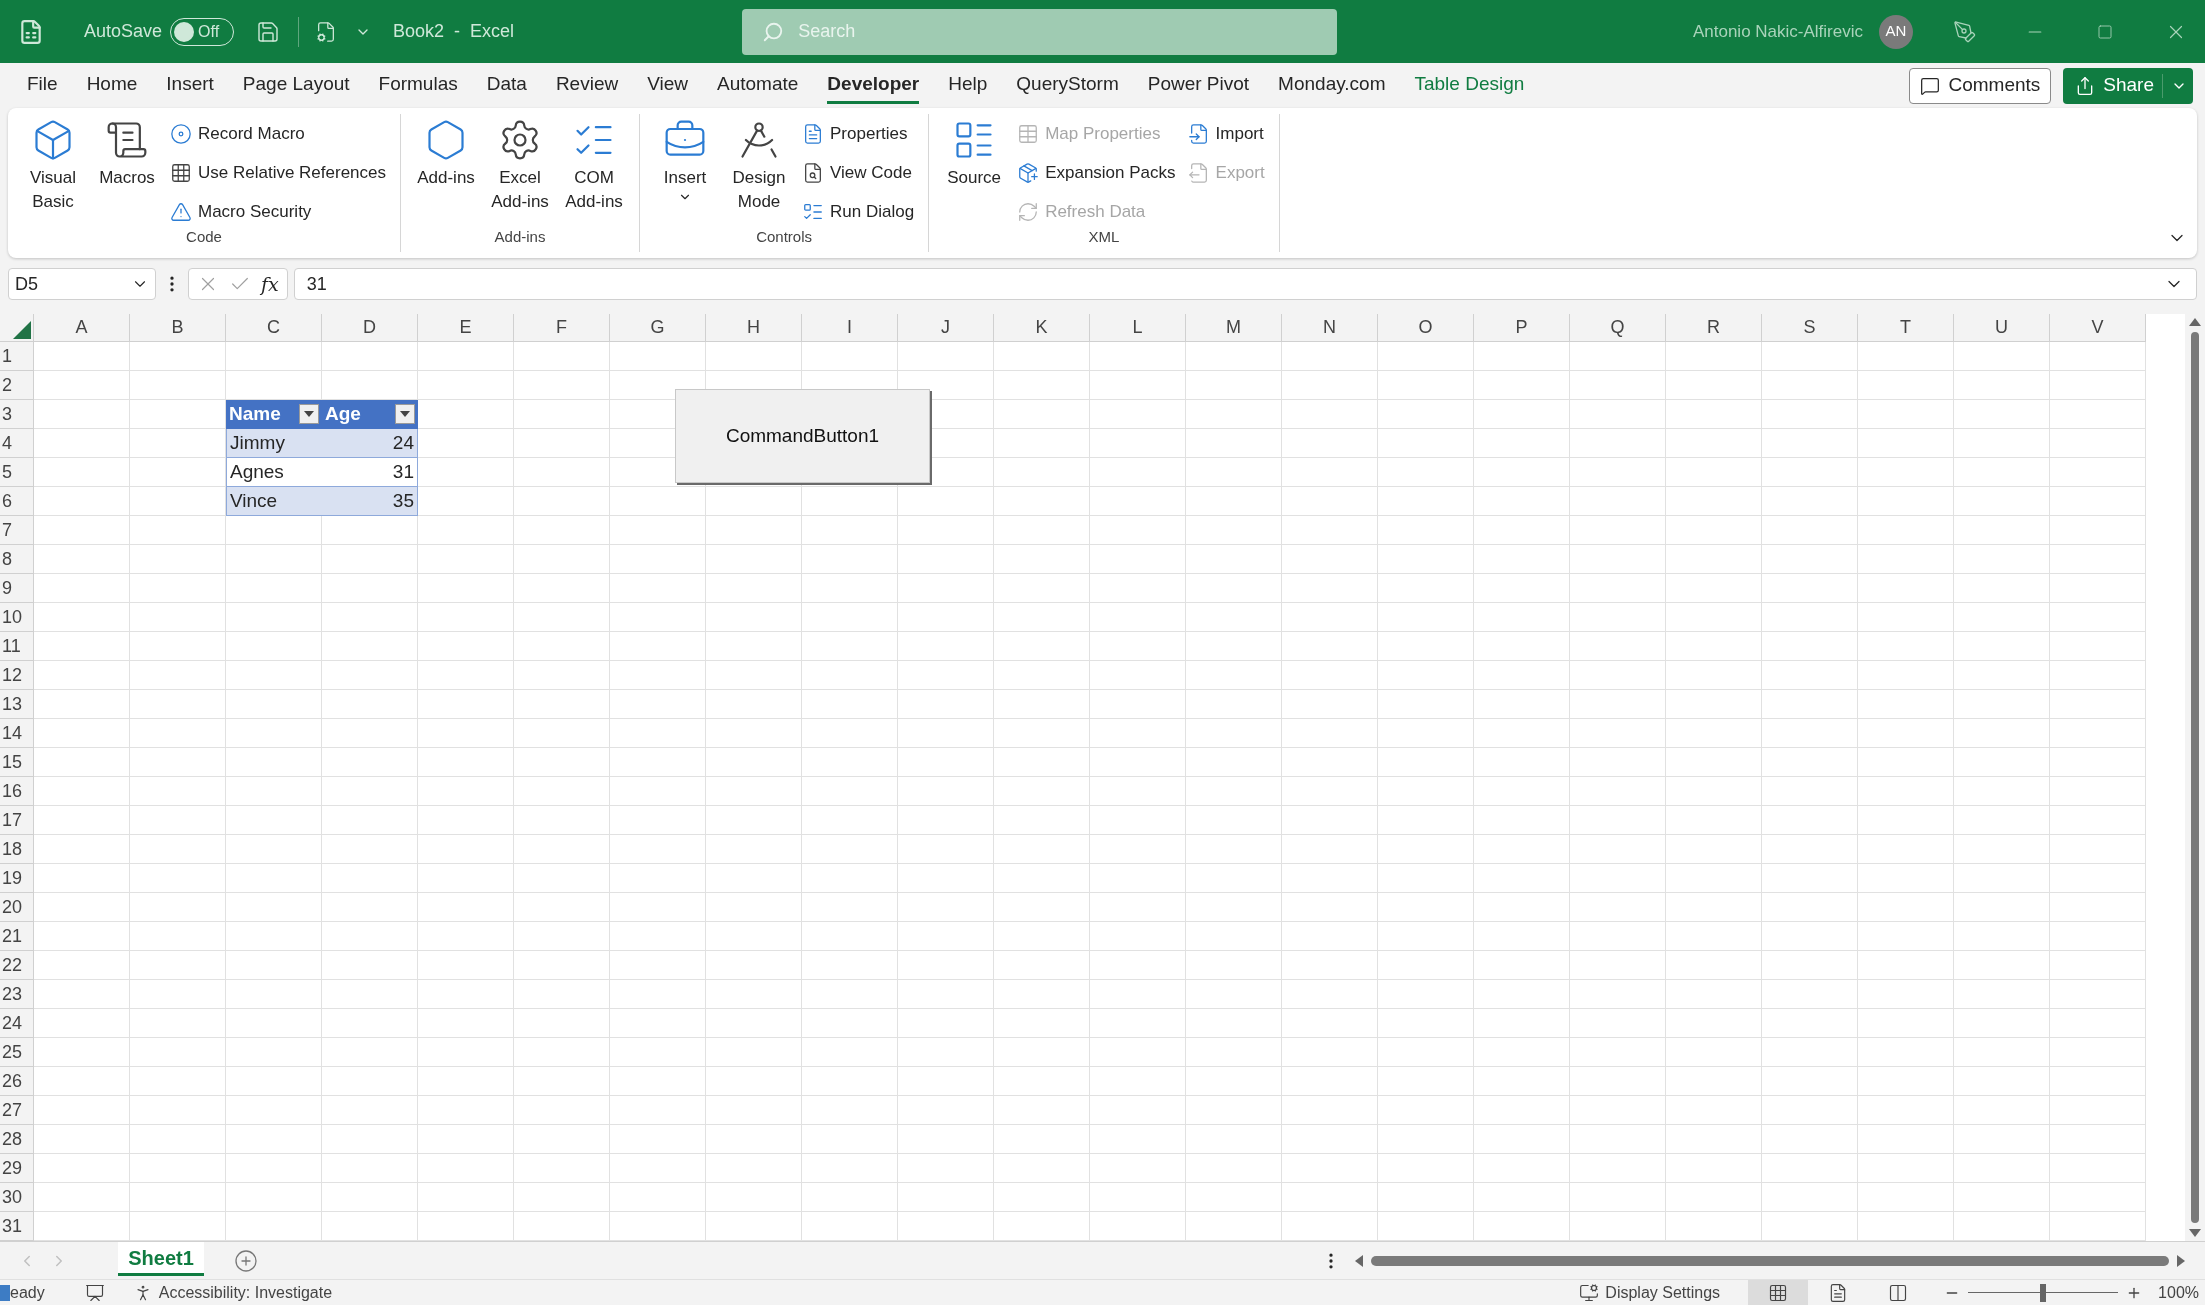 The width and height of the screenshot is (2205, 1305). I want to click on ribbon-button: Expansion Packs, so click(1096, 172).